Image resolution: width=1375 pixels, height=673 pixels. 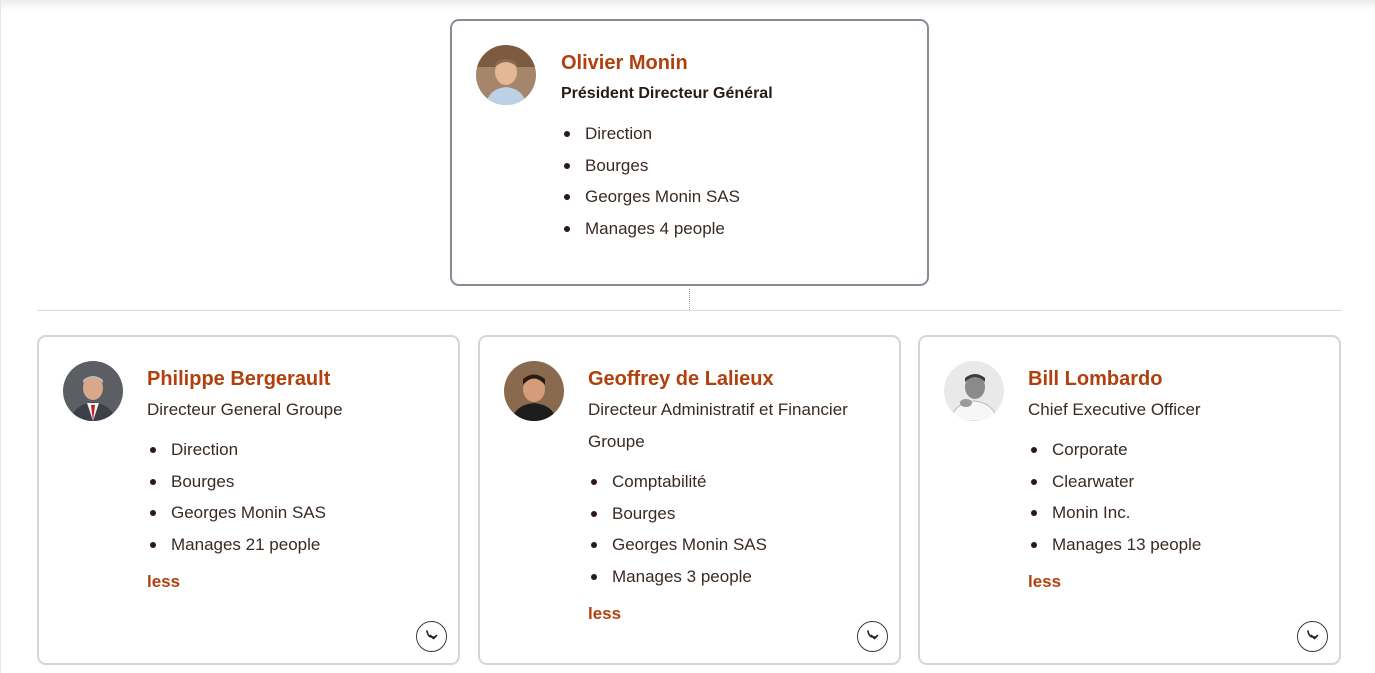 I want to click on fact-manages: Manages 21 people, so click(x=292, y=545).